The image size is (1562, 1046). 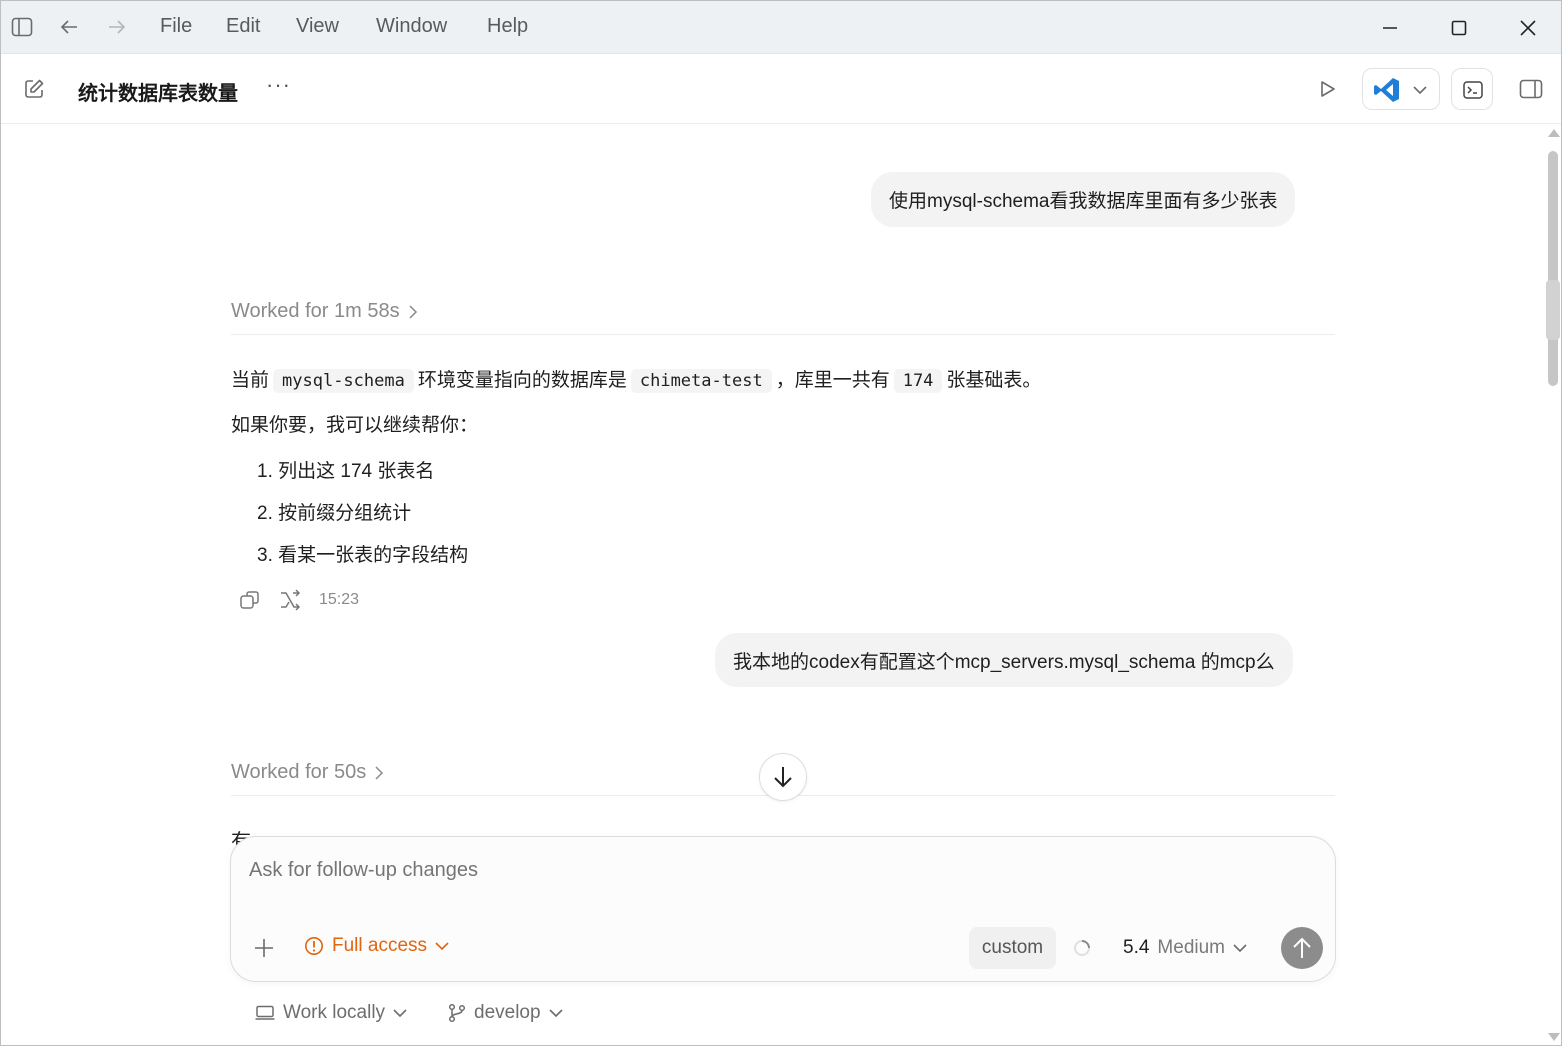 What do you see at coordinates (1554, 133) in the screenshot?
I see `scroll-up-arrow-icon` at bounding box center [1554, 133].